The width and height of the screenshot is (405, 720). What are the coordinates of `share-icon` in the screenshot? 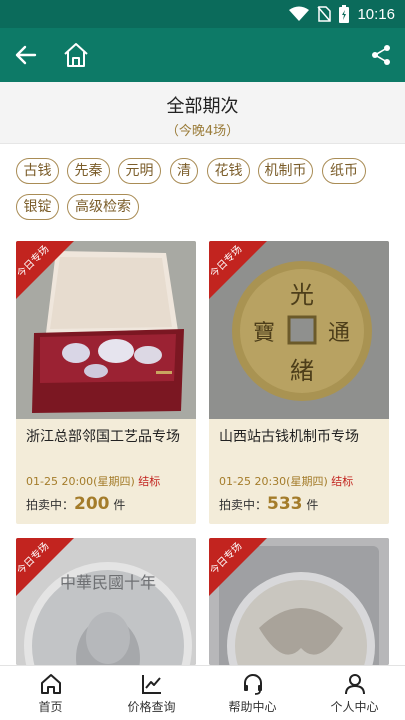 It's located at (381, 55).